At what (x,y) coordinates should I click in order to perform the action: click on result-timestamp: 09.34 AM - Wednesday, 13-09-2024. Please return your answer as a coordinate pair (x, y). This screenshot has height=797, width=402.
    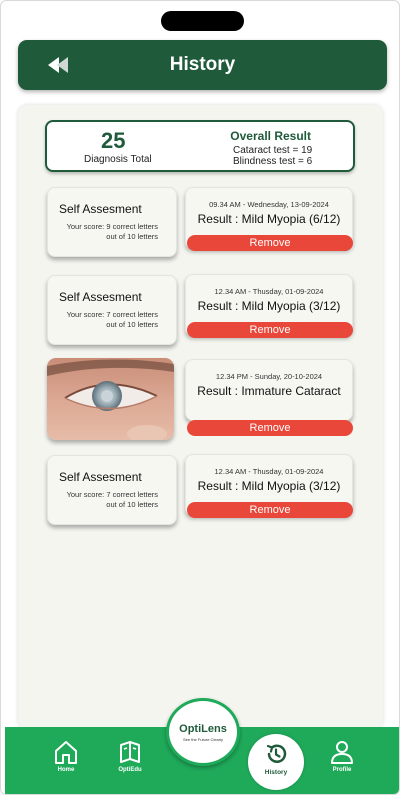
    Looking at the image, I should click on (269, 204).